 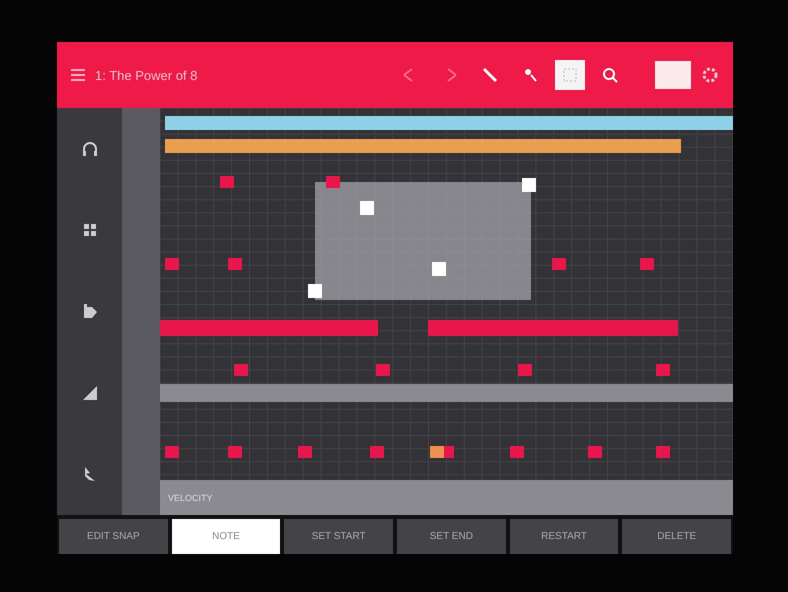 I want to click on lane-label: VELOCITY, so click(x=190, y=497).